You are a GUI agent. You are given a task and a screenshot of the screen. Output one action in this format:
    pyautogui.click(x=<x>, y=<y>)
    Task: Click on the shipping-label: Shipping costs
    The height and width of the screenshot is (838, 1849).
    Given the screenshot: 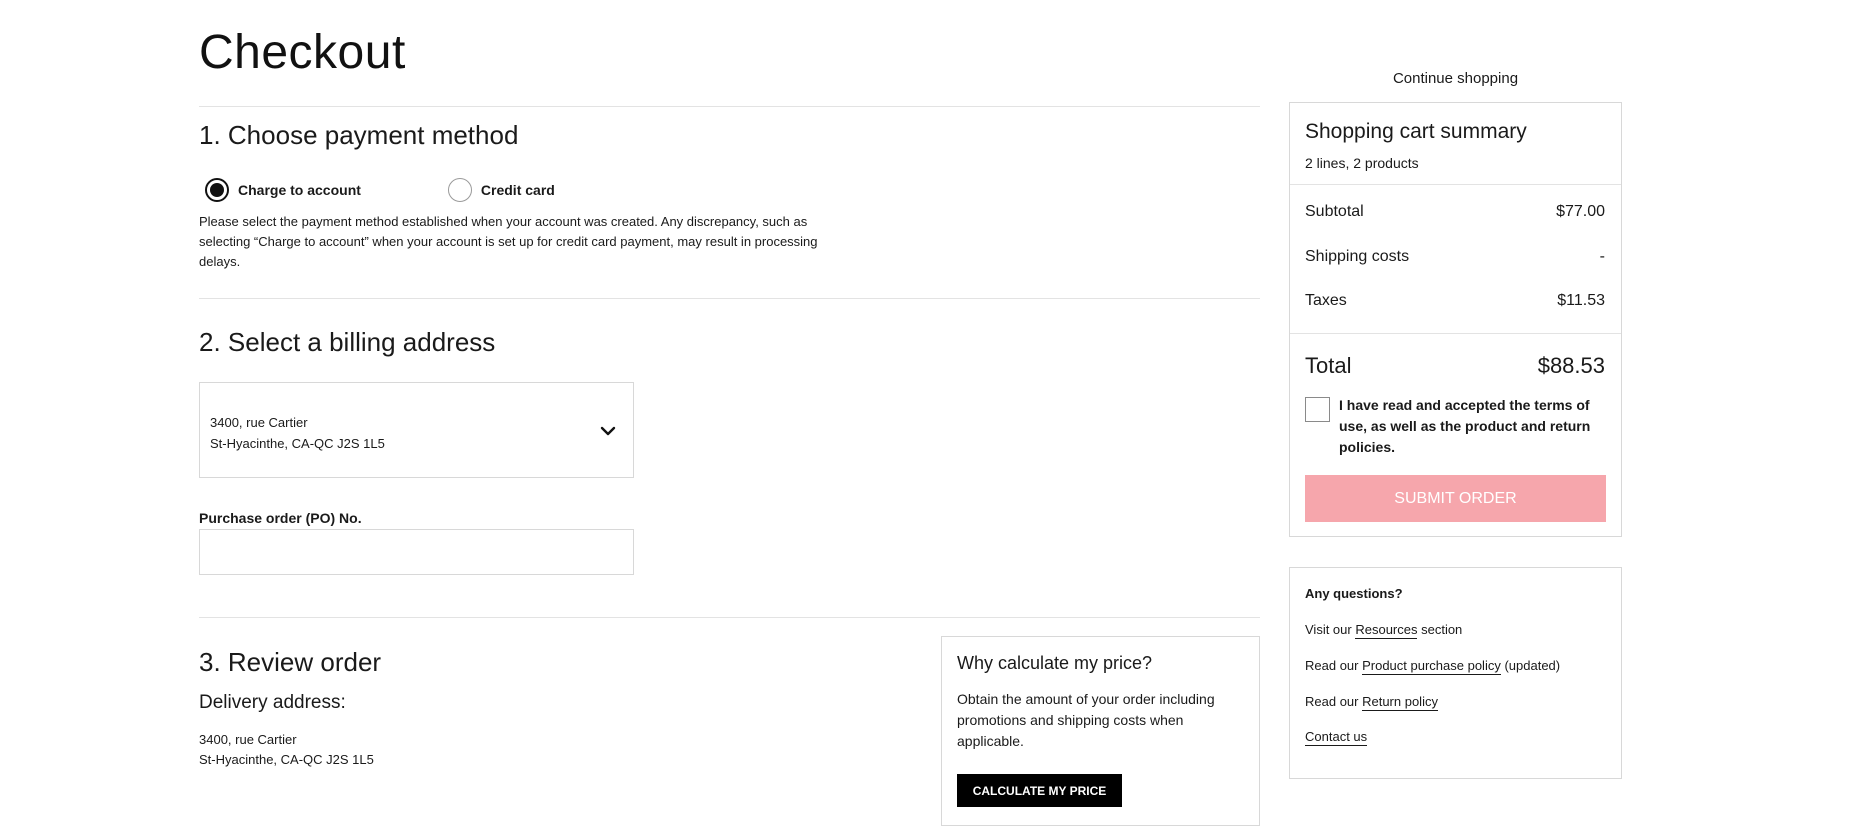 What is the action you would take?
    pyautogui.click(x=1357, y=256)
    